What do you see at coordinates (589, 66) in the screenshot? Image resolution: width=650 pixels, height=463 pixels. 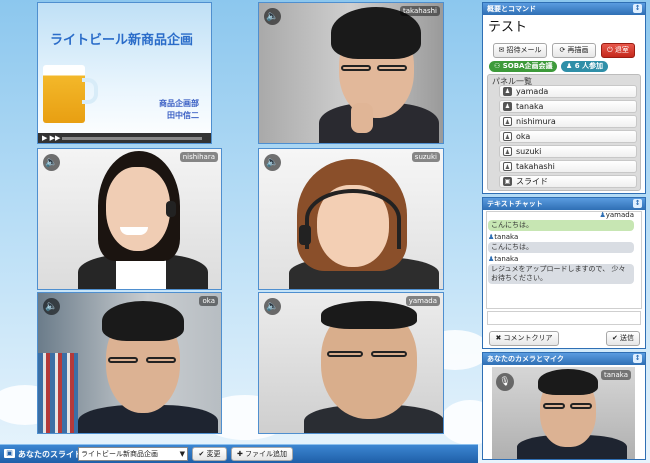 I see `participants-label: 6 人参加` at bounding box center [589, 66].